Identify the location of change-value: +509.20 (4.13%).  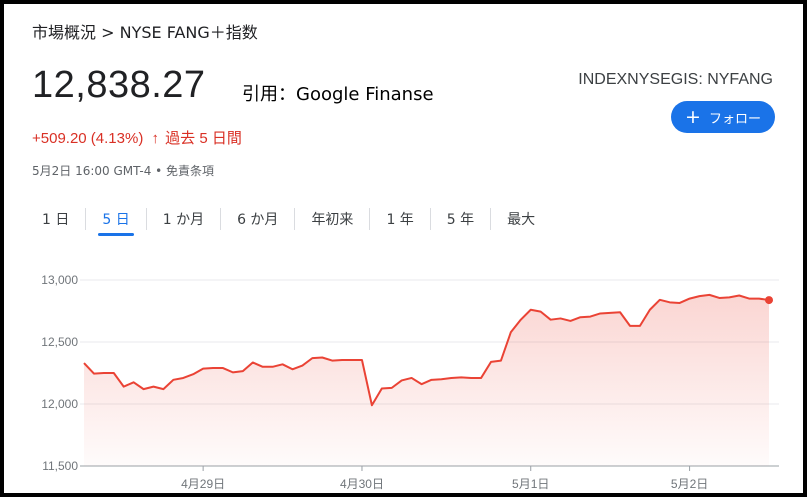
(88, 138).